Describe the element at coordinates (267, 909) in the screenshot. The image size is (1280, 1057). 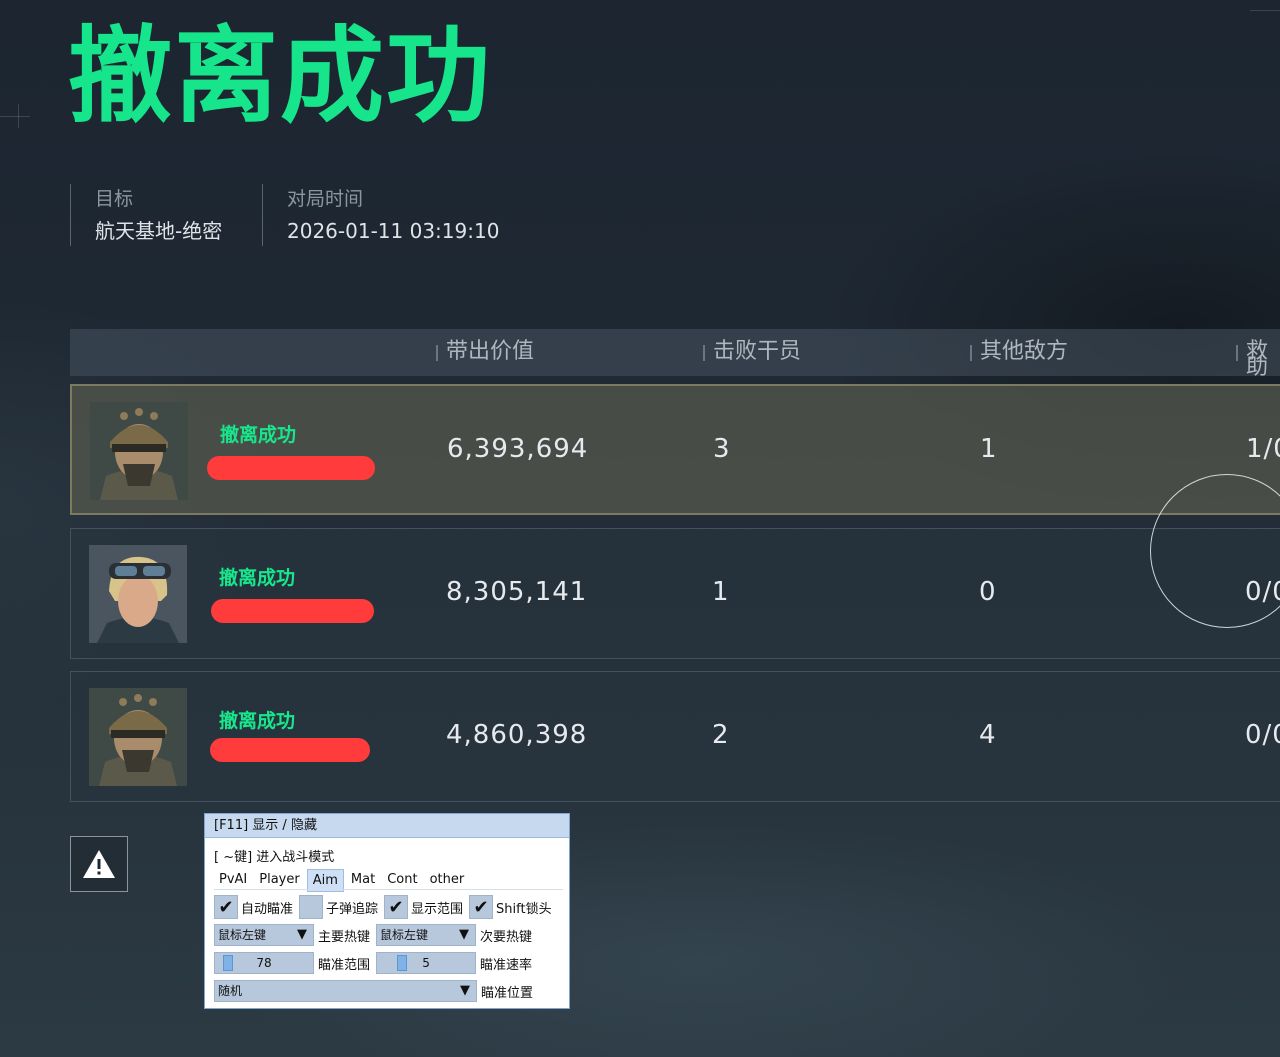
I see `checkbox-label: 自动瞄准` at that location.